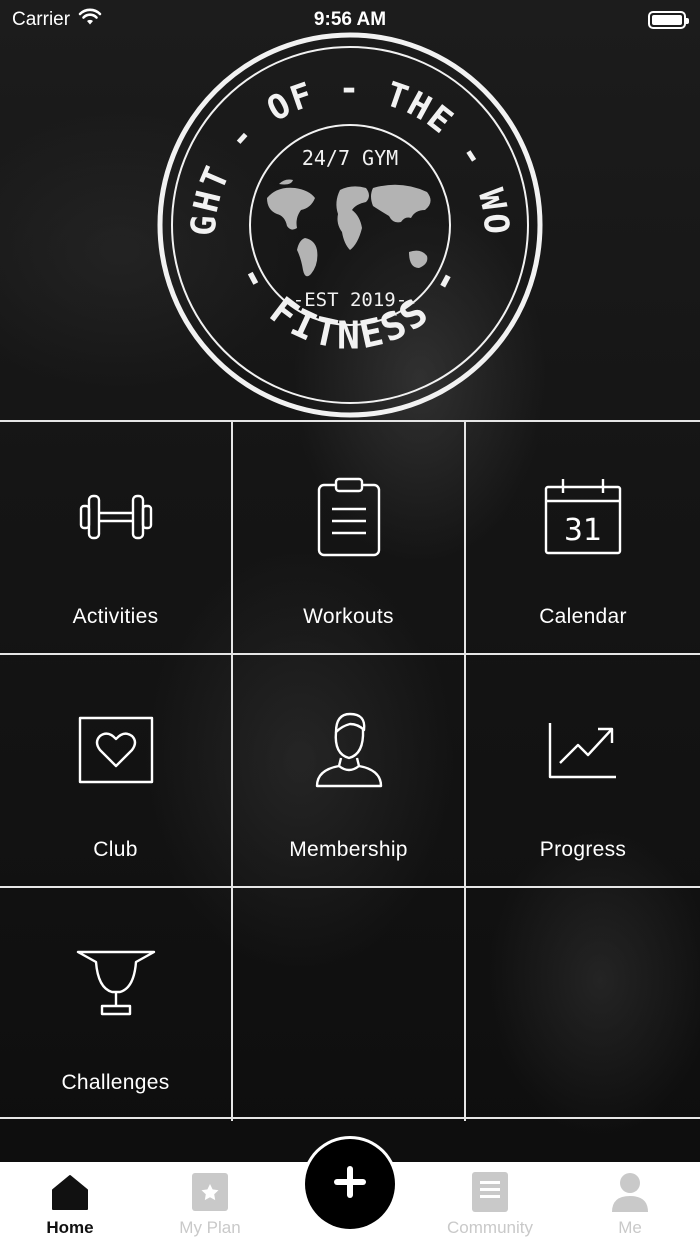  Describe the element at coordinates (583, 849) in the screenshot. I see `menu-label-progress: Progress` at that location.